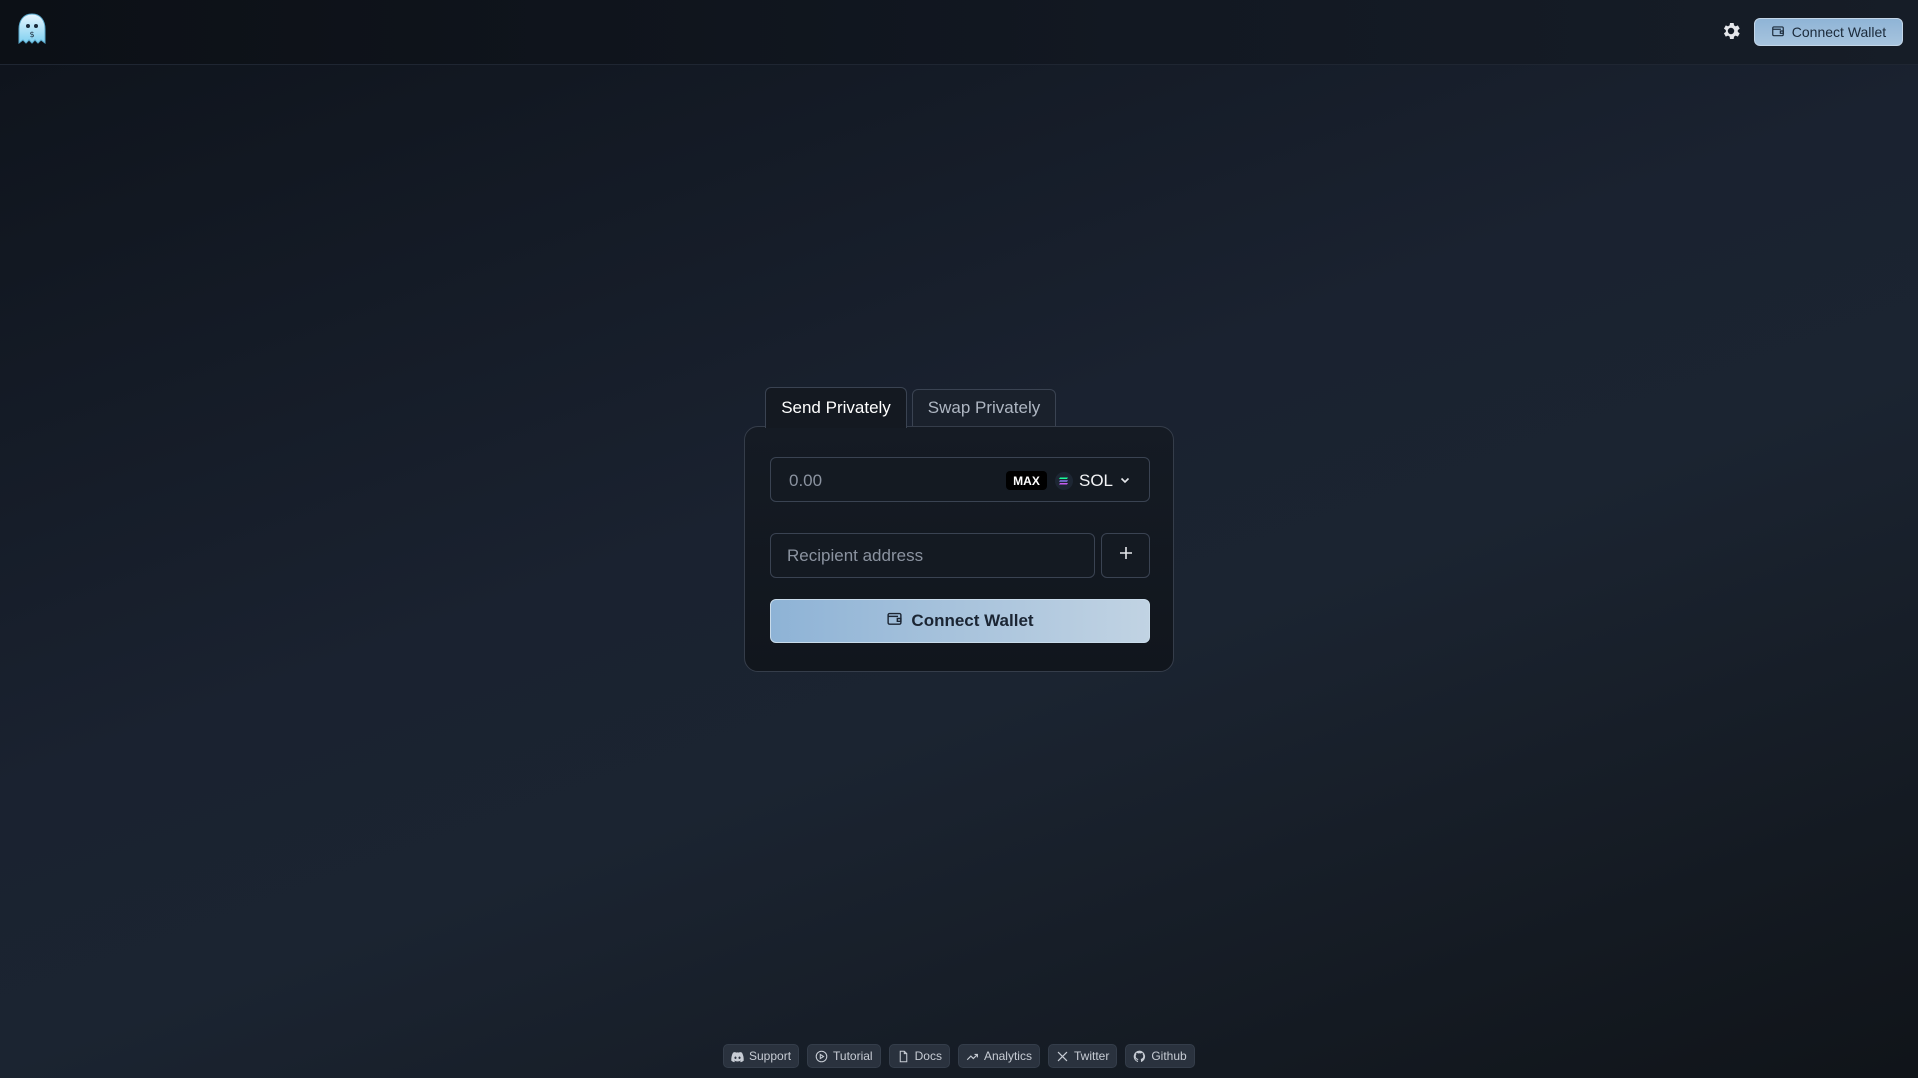 The height and width of the screenshot is (1078, 1918). Describe the element at coordinates (959, 32) in the screenshot. I see `top-bar: $ Connect Wallet` at that location.